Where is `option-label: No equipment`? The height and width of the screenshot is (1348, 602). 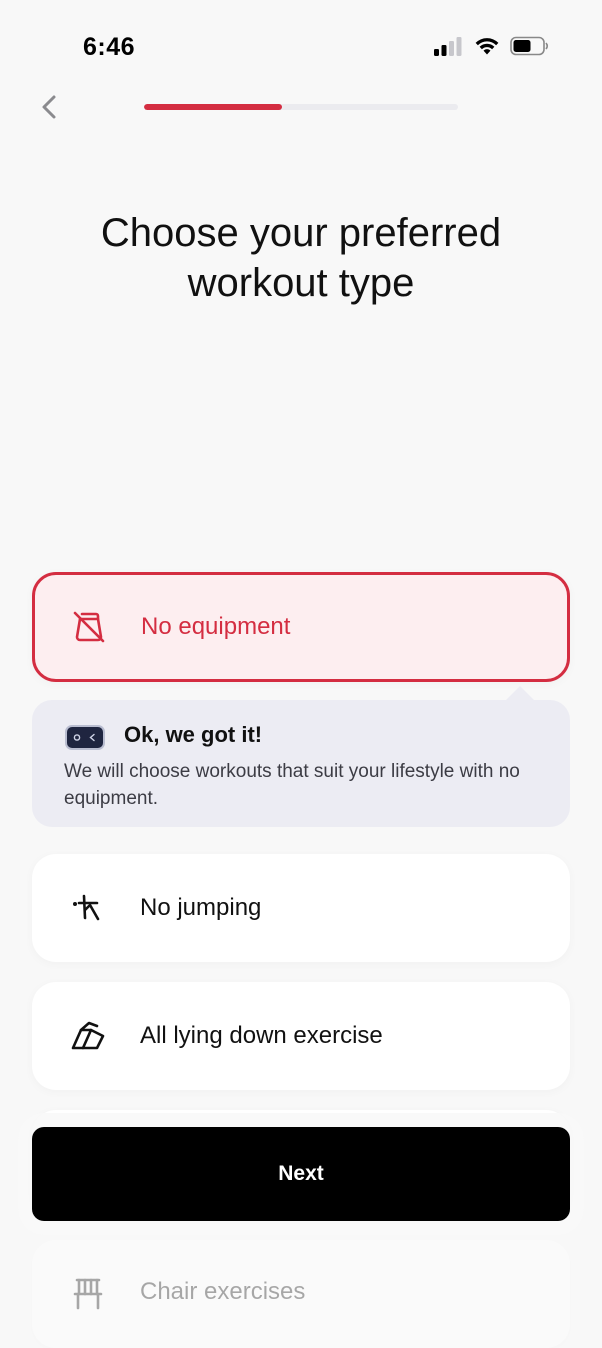 option-label: No equipment is located at coordinates (216, 626).